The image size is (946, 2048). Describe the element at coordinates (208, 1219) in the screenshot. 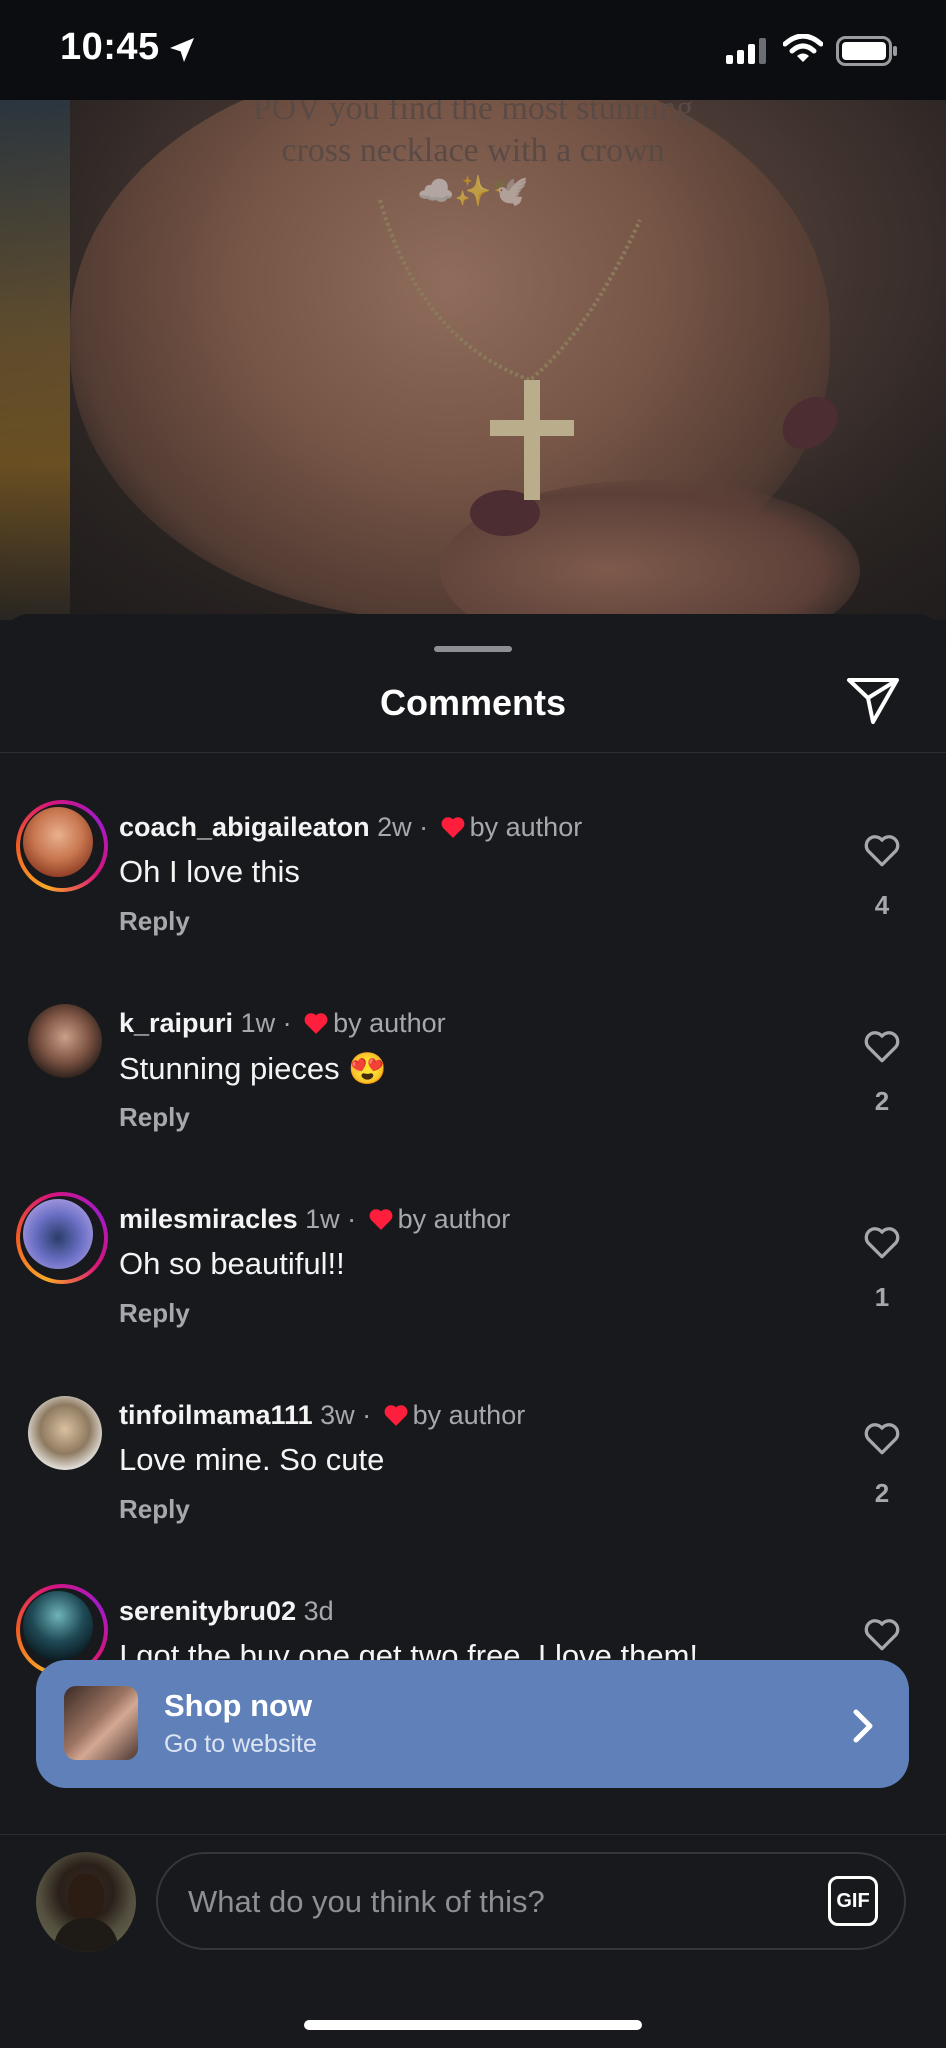

I see `comment-username: milesmiracles` at that location.